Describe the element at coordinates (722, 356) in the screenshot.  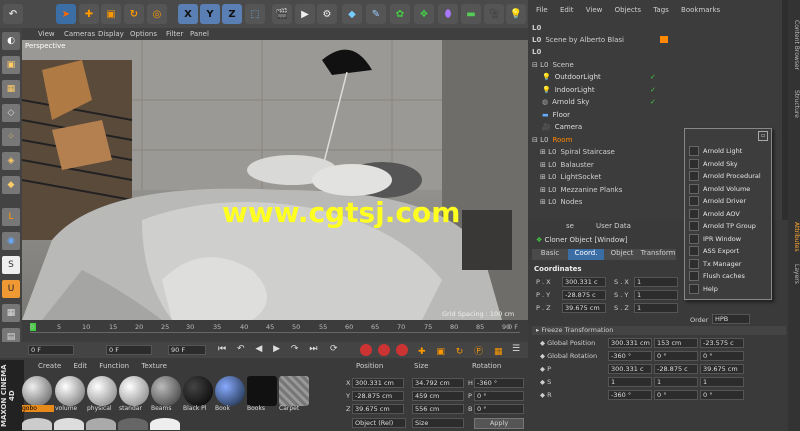
I see `global-rot-b: 0 °` at that location.